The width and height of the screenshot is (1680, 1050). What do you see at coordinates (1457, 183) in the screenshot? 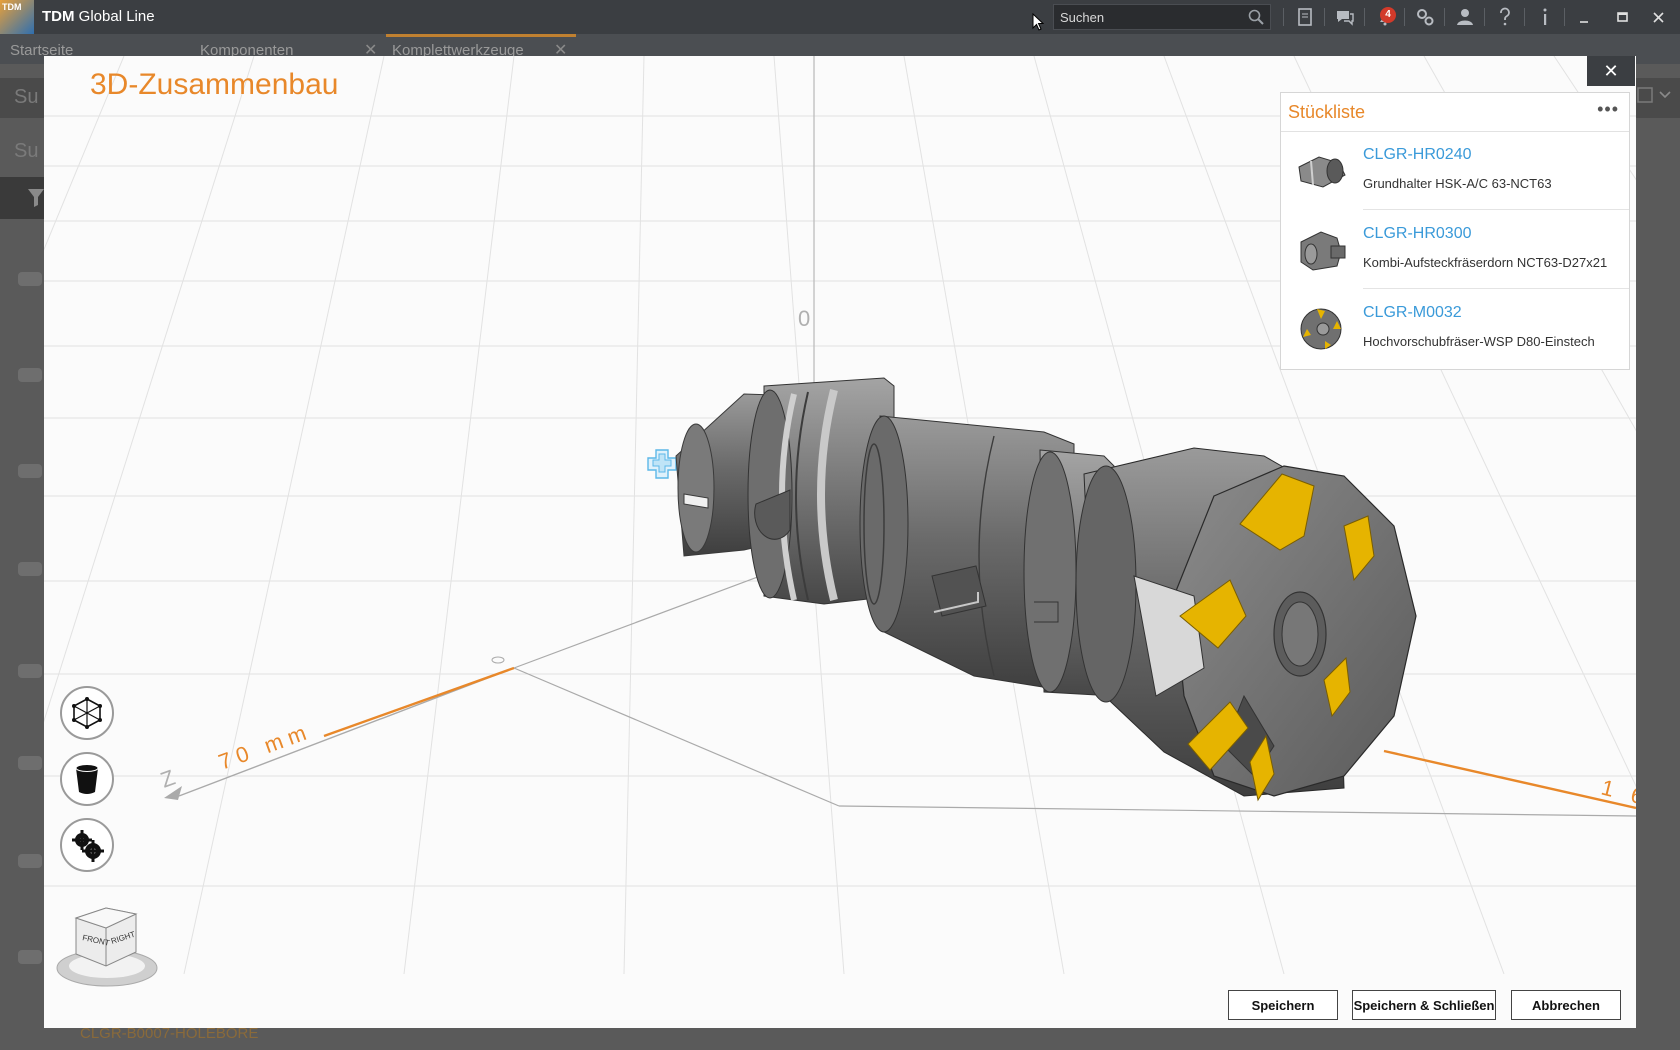
I see `bom-item-description: Grundhalter HSK-A/C 63-NCT63` at bounding box center [1457, 183].